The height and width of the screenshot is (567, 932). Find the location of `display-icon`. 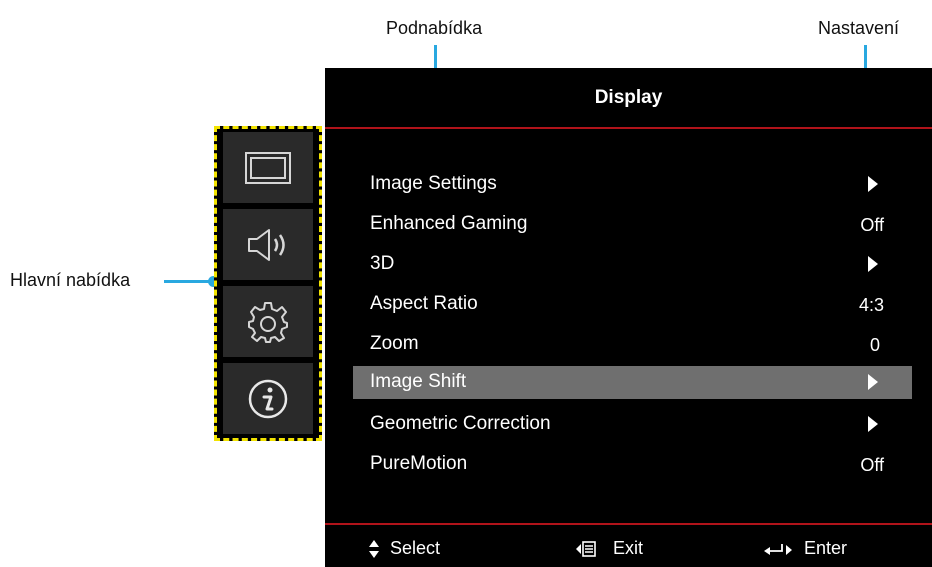

display-icon is located at coordinates (268, 167).